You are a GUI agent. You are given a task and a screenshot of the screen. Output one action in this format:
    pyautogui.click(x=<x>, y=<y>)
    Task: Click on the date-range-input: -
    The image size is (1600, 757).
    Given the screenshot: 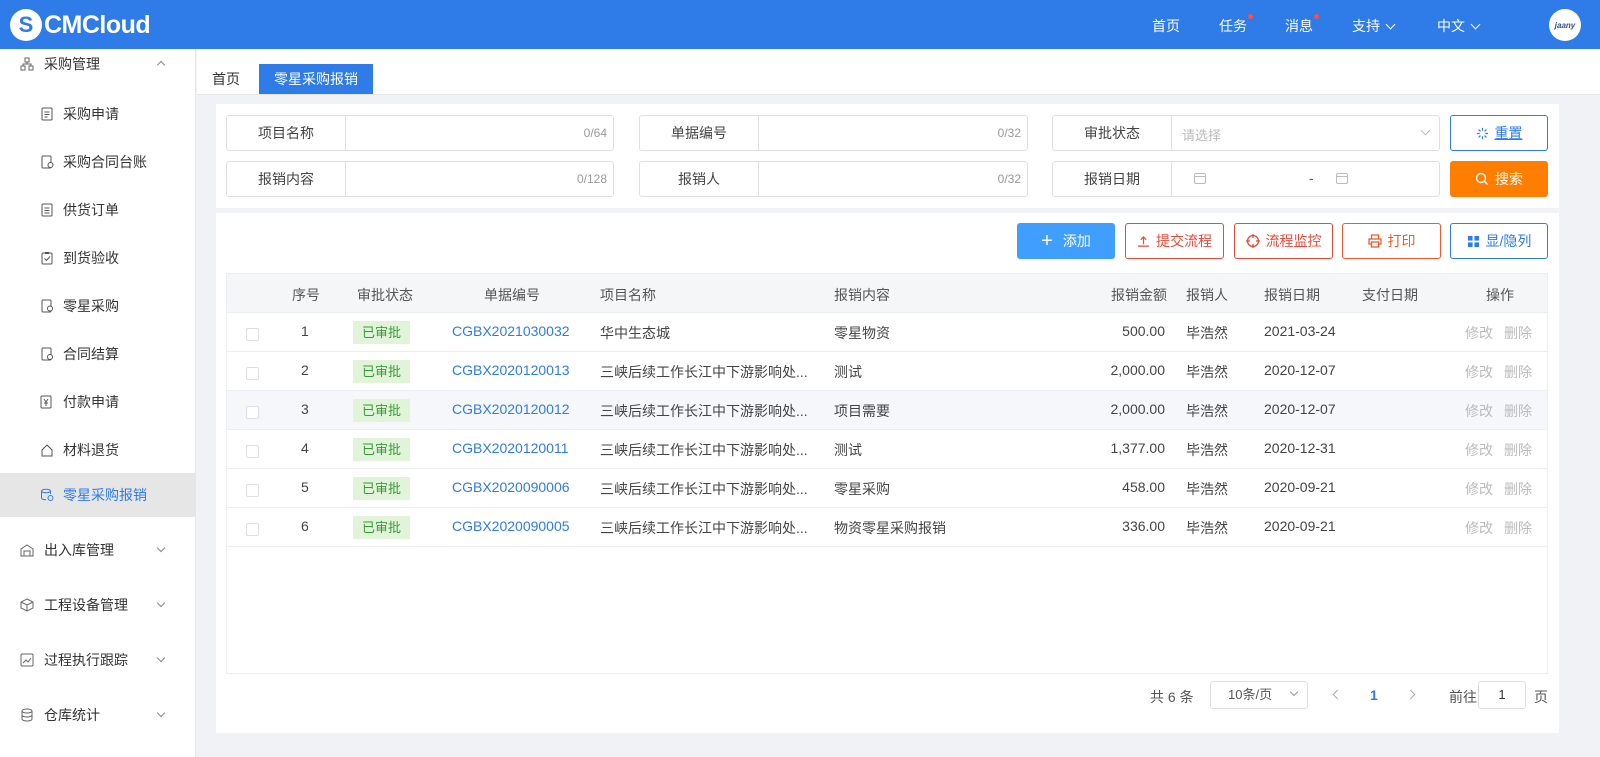 What is the action you would take?
    pyautogui.click(x=1305, y=179)
    